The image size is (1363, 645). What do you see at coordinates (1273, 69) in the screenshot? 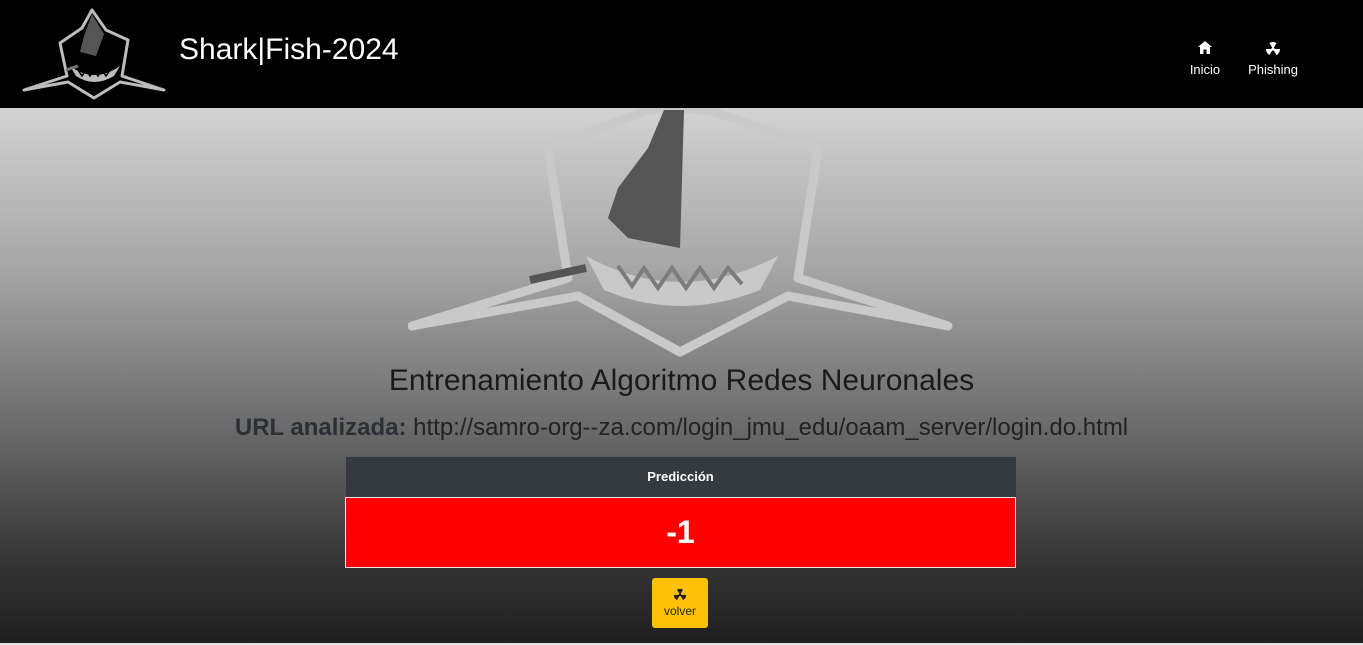
I see `nav-phishing-label: Phishing` at bounding box center [1273, 69].